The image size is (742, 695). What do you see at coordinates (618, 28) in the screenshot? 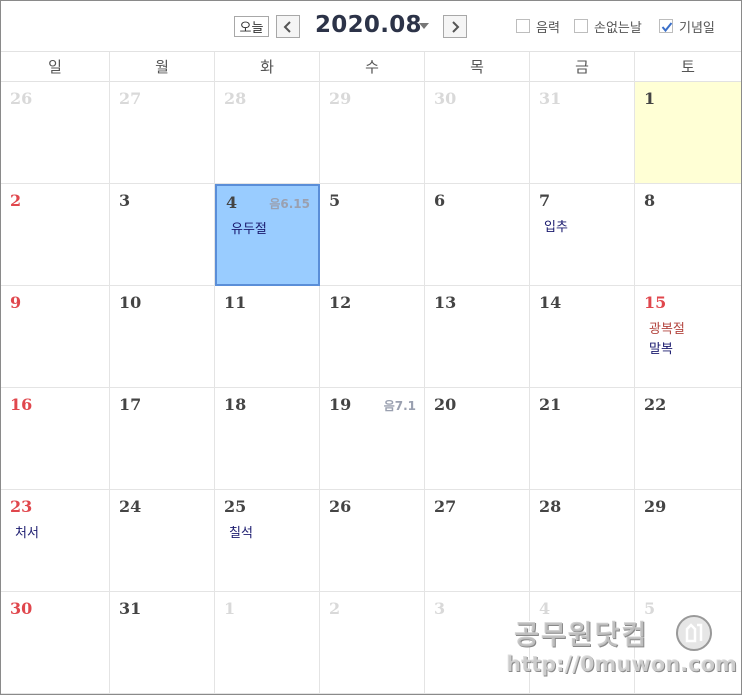
I see `option-label: 손없는날` at bounding box center [618, 28].